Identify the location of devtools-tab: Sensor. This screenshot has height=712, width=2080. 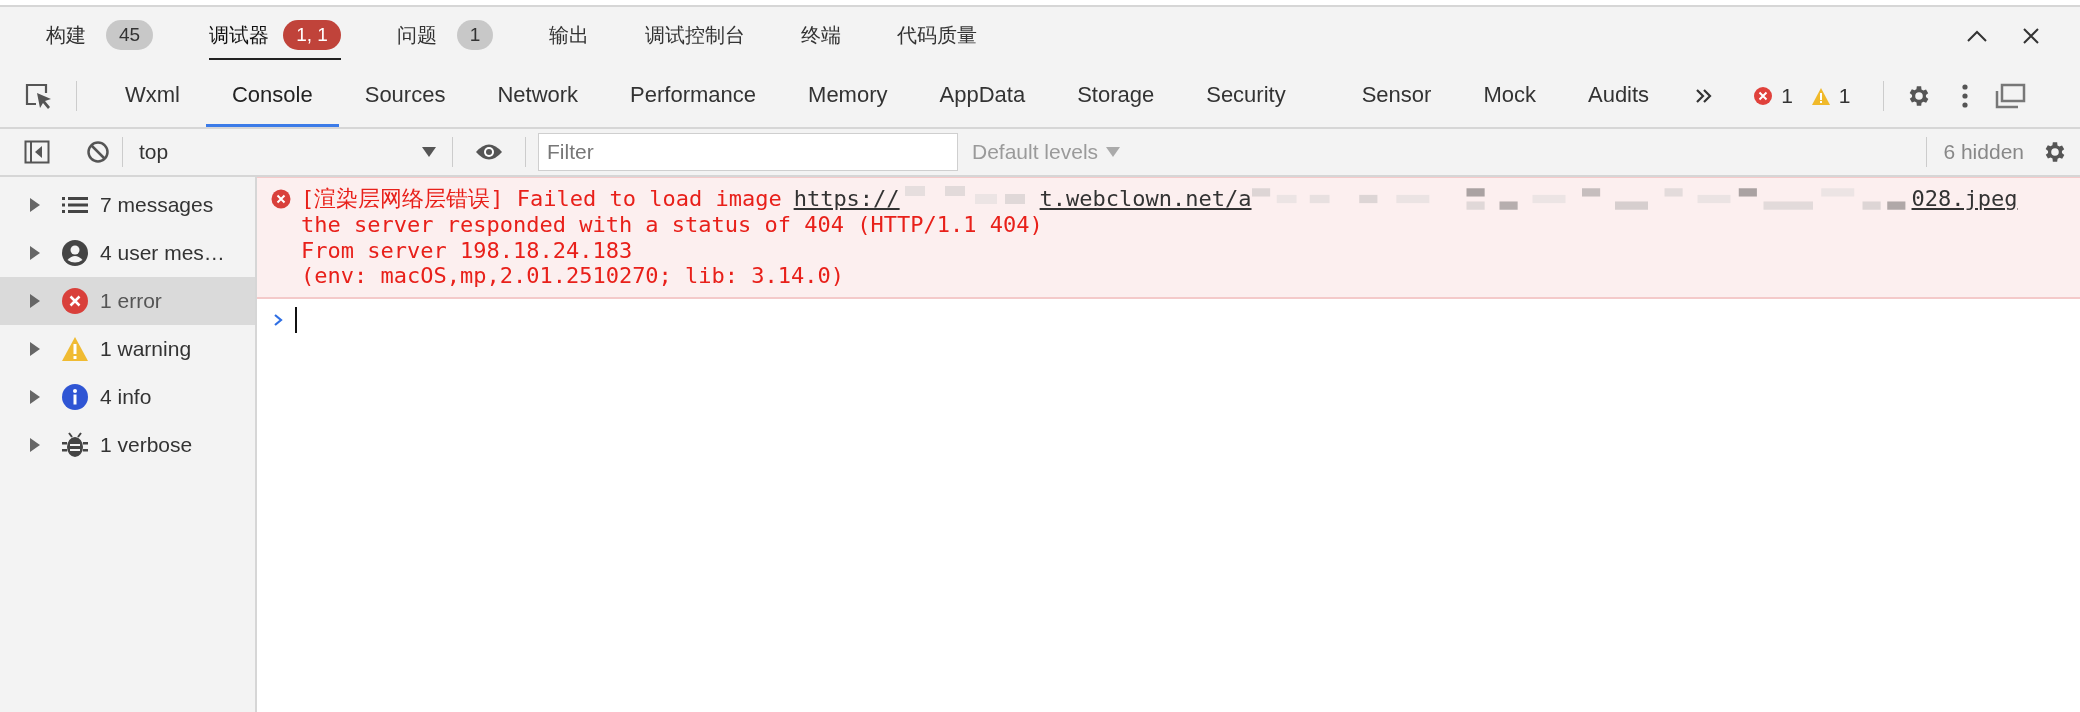
(1396, 96).